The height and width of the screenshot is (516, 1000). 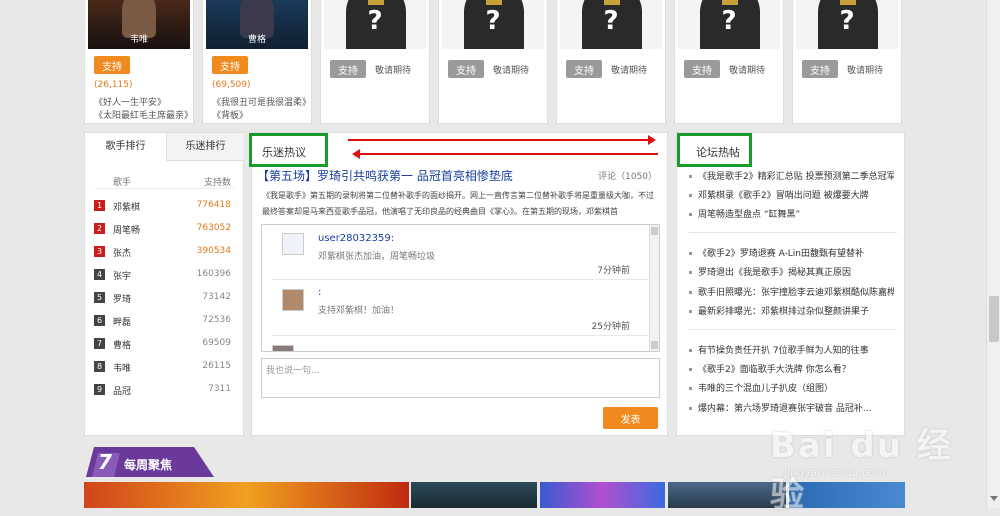 I want to click on ranking-row: 5 罗琦 73142, so click(x=164, y=303).